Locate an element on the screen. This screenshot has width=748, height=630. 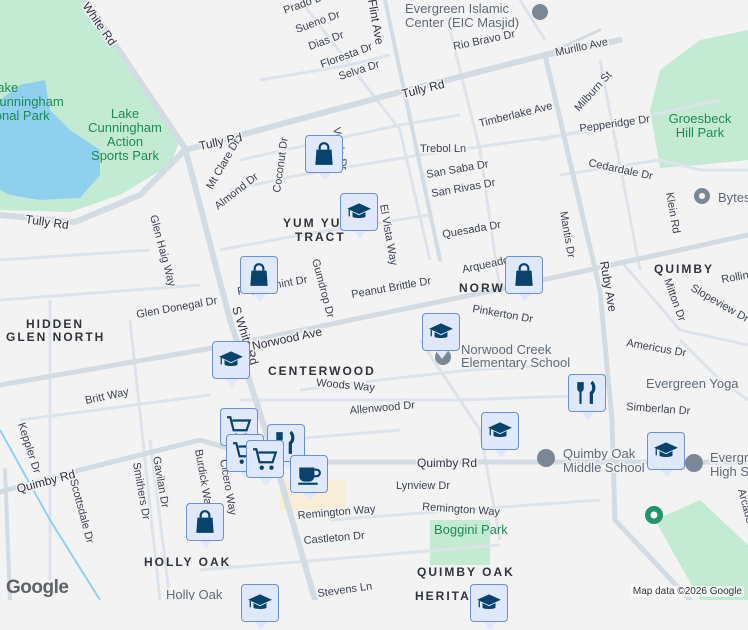
poi-evergreen-hs-2: High School is located at coordinates (729, 471).